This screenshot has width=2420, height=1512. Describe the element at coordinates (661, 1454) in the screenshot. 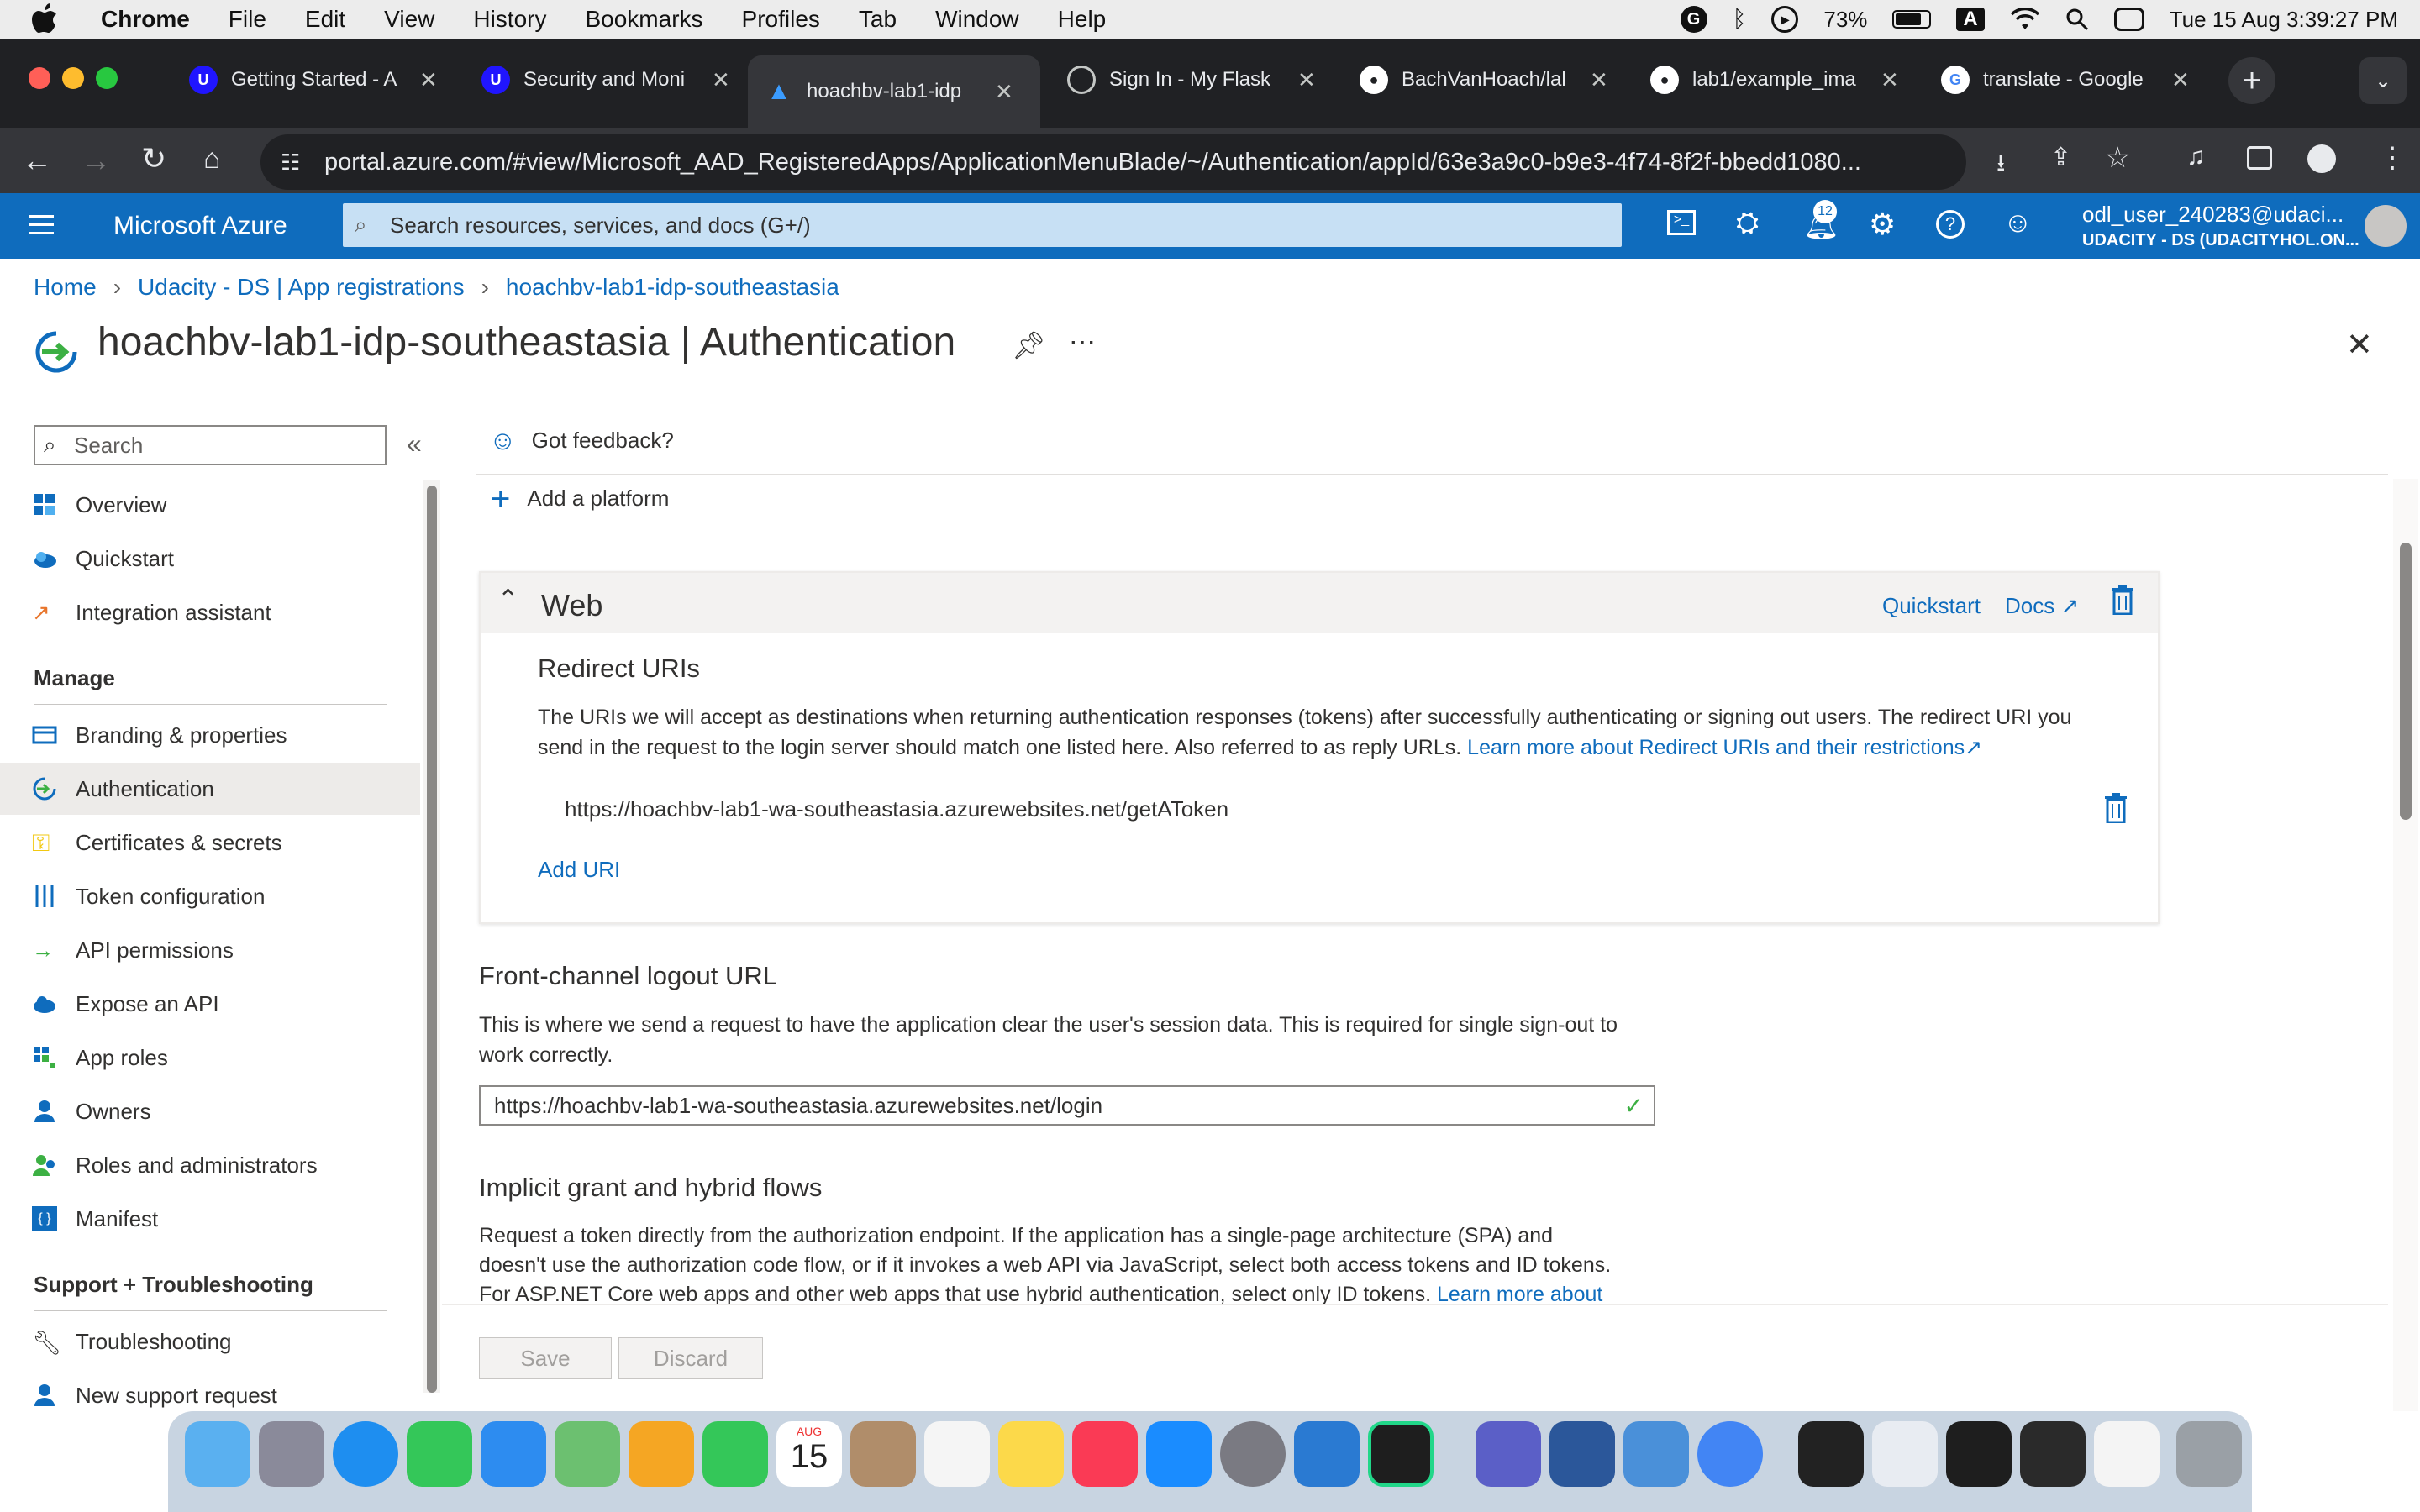

I see `photos-icon` at that location.